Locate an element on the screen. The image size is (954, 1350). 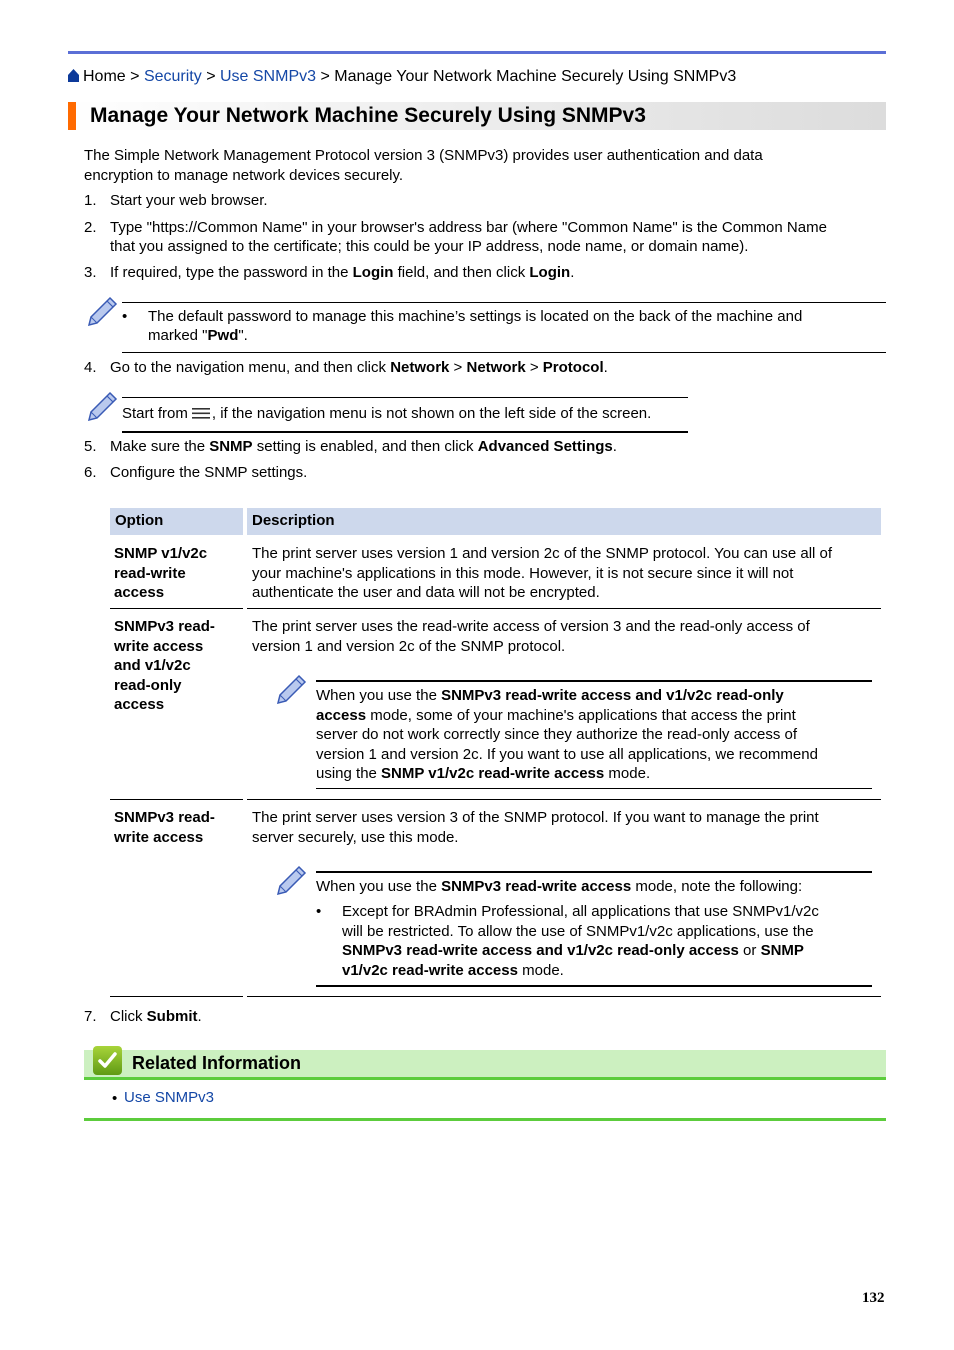
step-number: 4. is located at coordinates (90, 367).